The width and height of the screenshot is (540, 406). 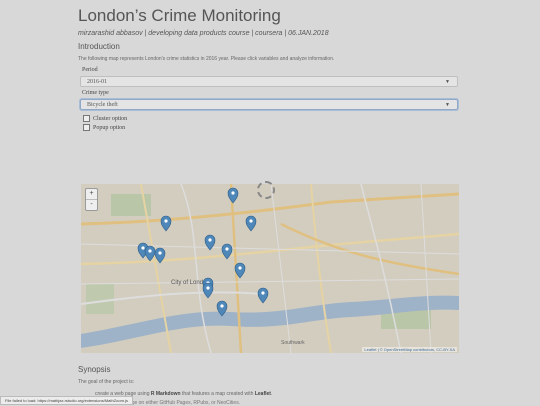 What do you see at coordinates (110, 118) in the screenshot?
I see `cluster-option-label: Cluster option` at bounding box center [110, 118].